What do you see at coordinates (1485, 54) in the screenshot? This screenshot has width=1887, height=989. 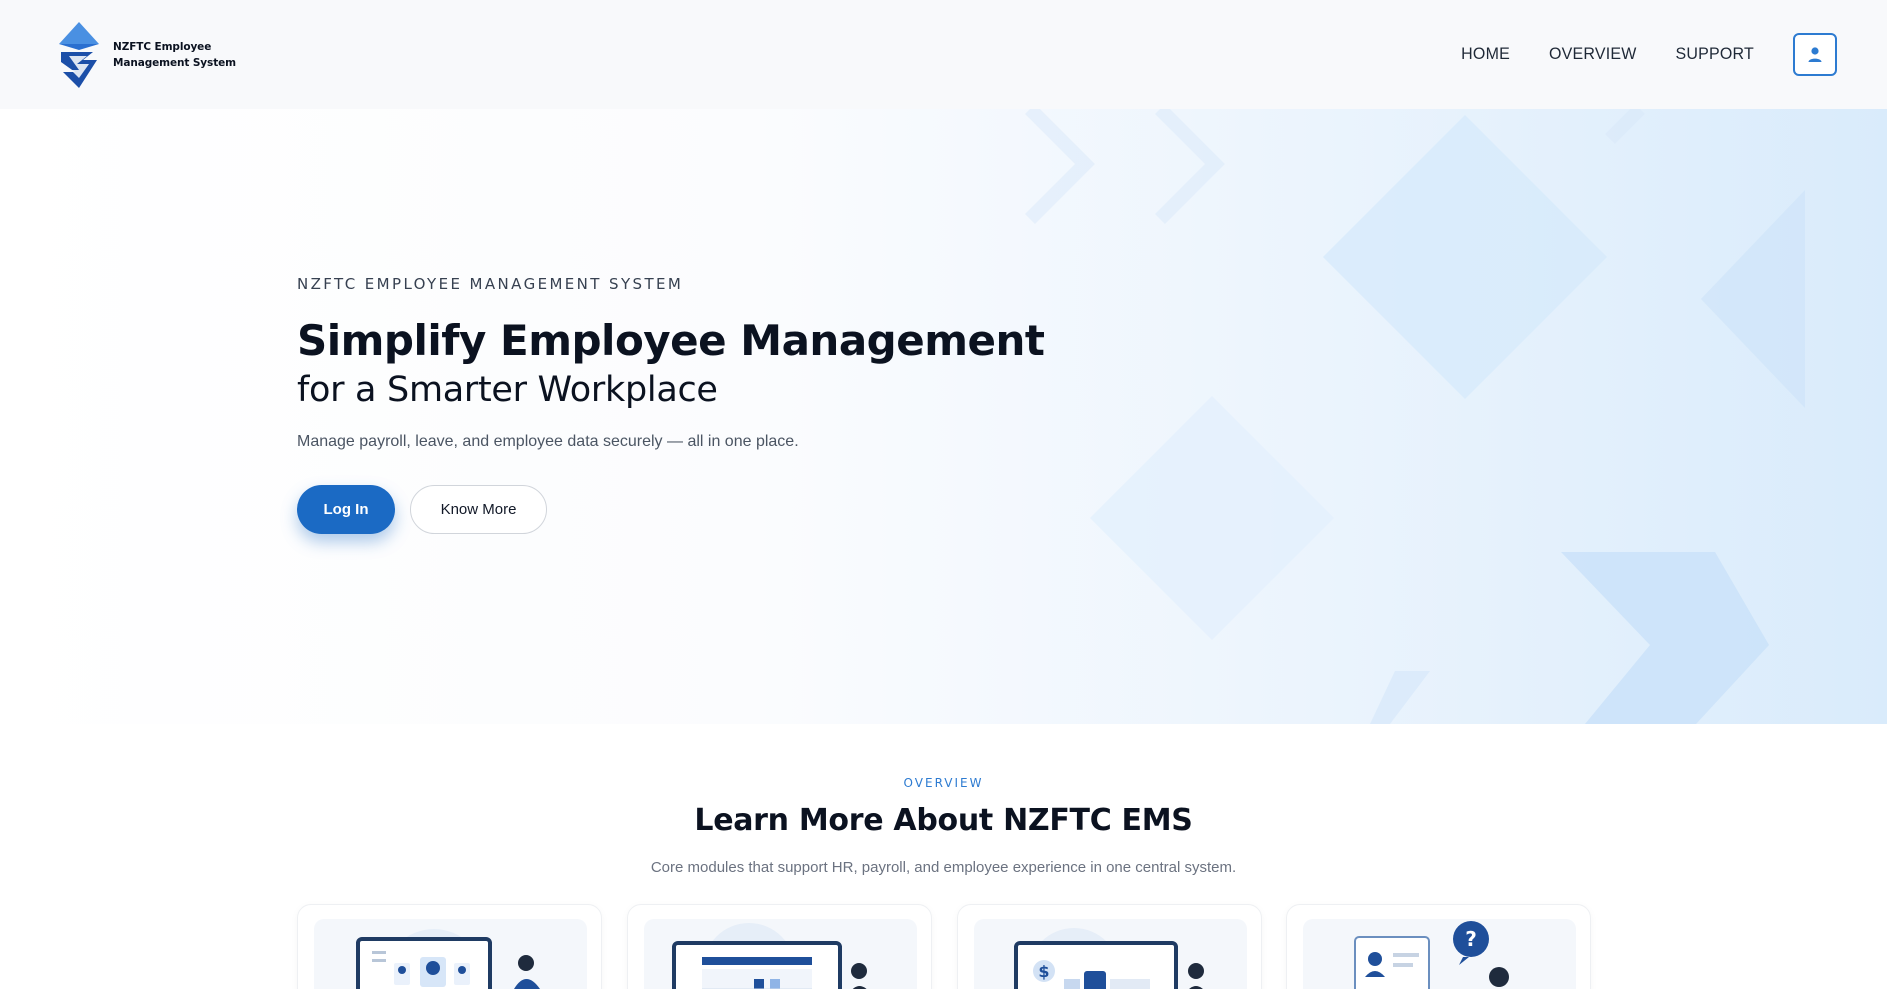 I see `nav-home: HOME` at bounding box center [1485, 54].